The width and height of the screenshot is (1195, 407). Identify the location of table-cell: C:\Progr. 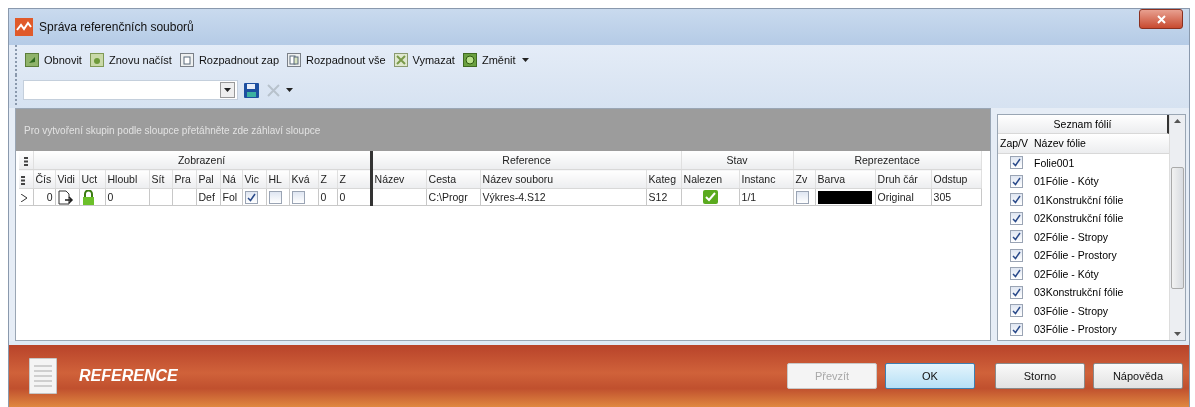
(453, 197).